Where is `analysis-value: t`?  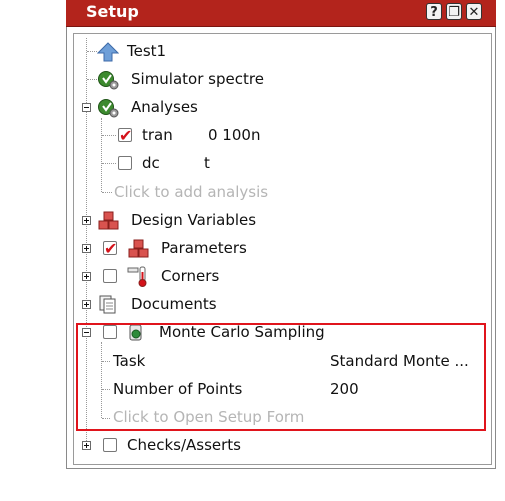 analysis-value: t is located at coordinates (207, 163).